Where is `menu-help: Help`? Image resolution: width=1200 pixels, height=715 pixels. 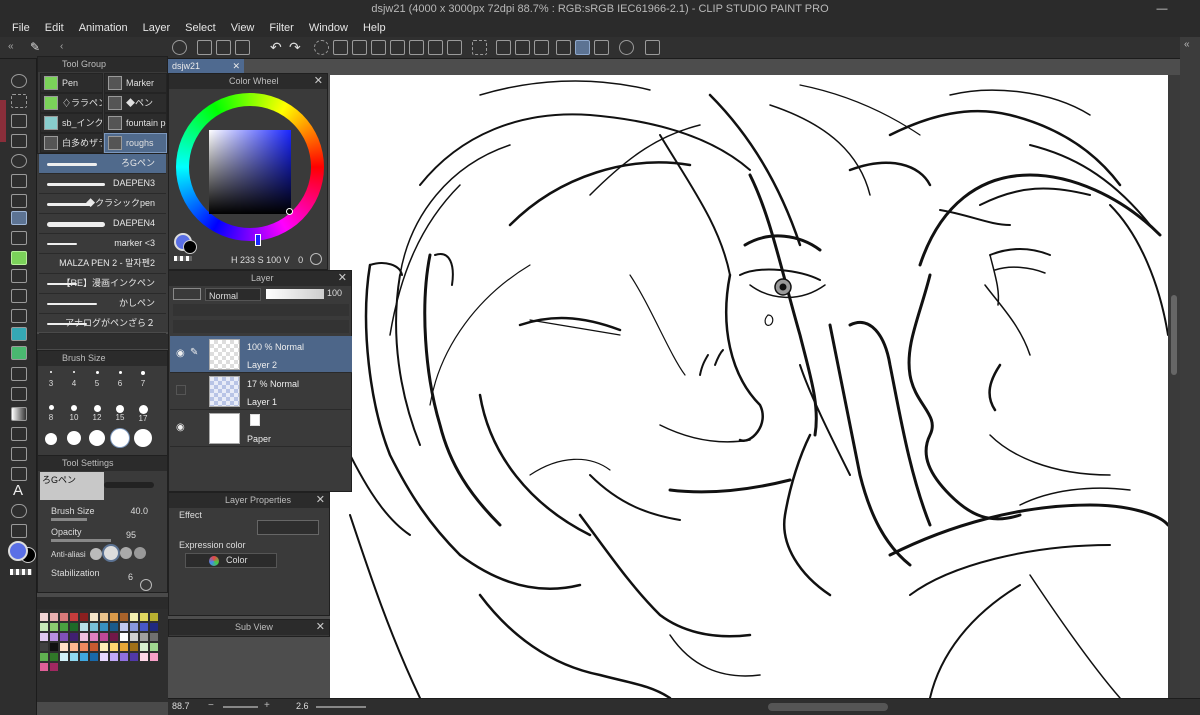 menu-help: Help is located at coordinates (374, 28).